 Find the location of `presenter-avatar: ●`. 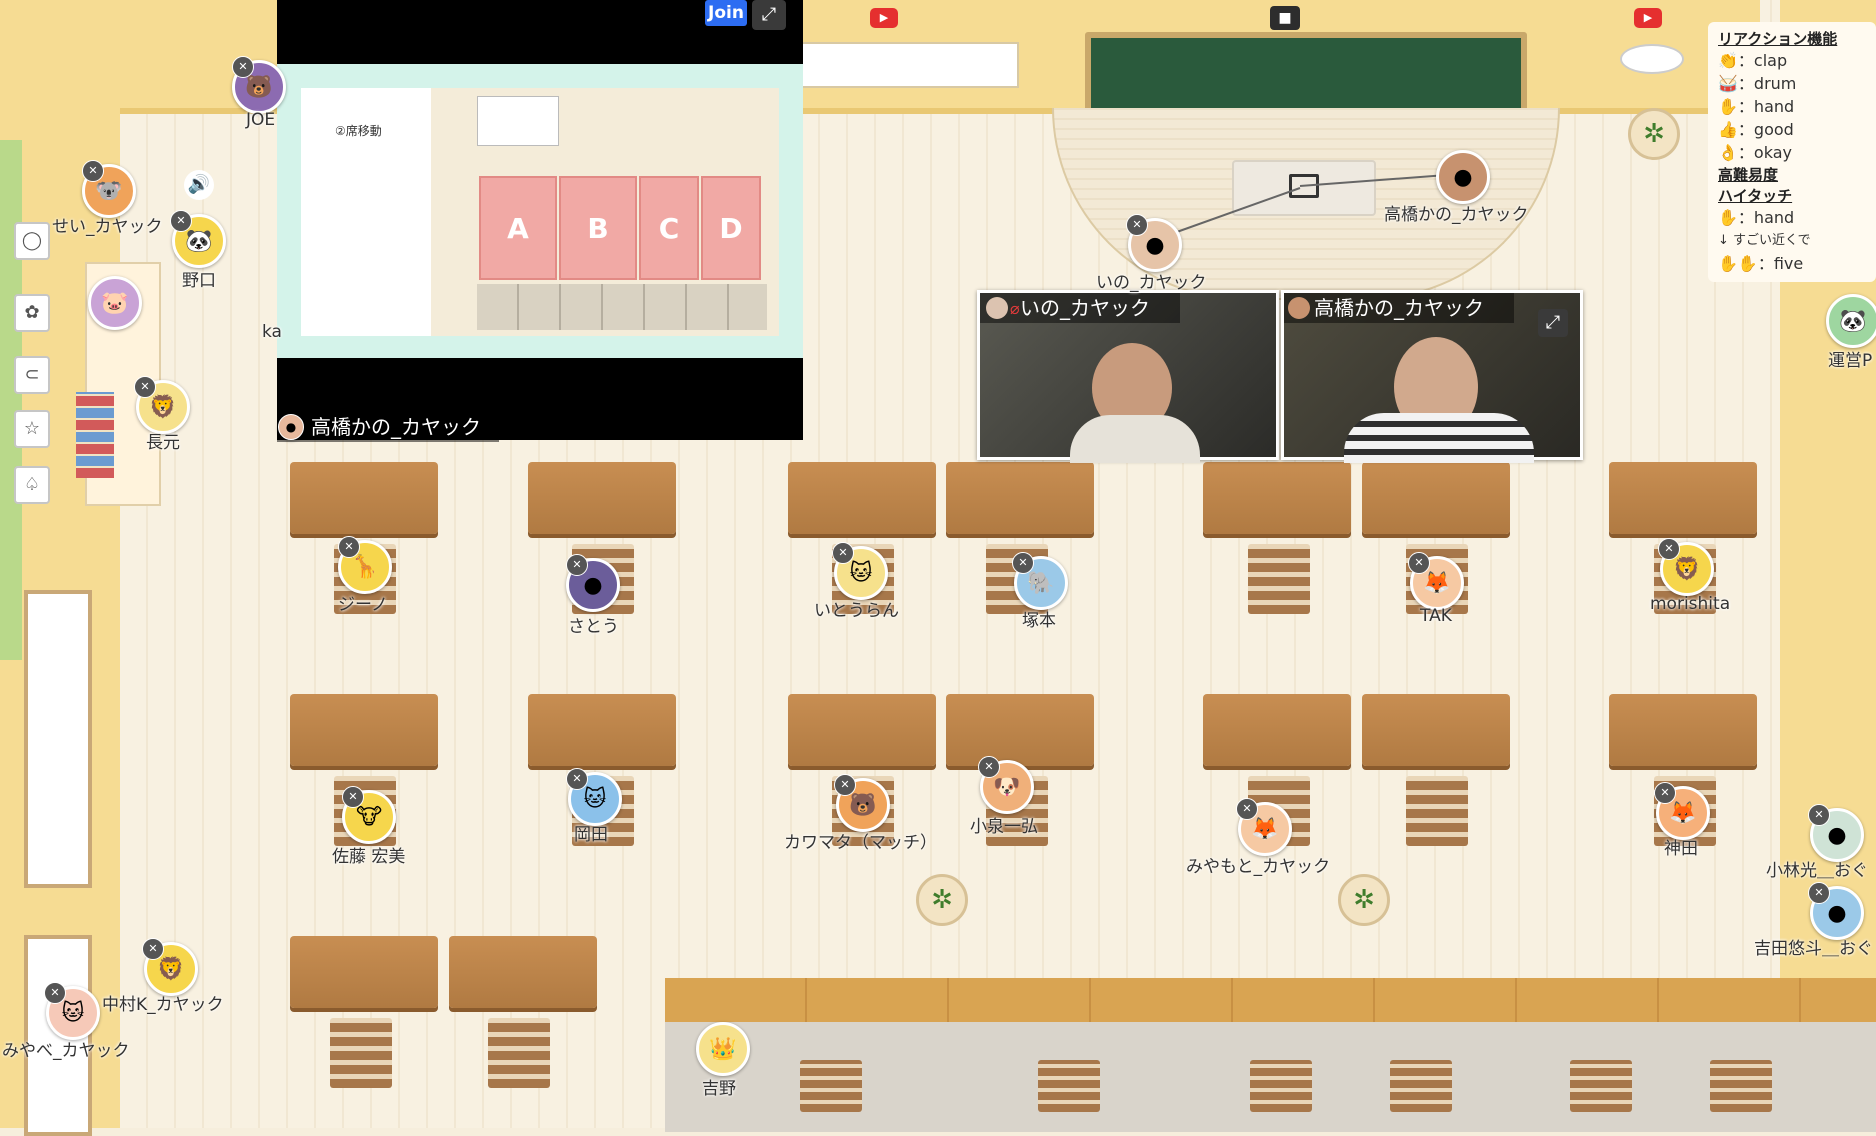

presenter-avatar: ● is located at coordinates (291, 427).